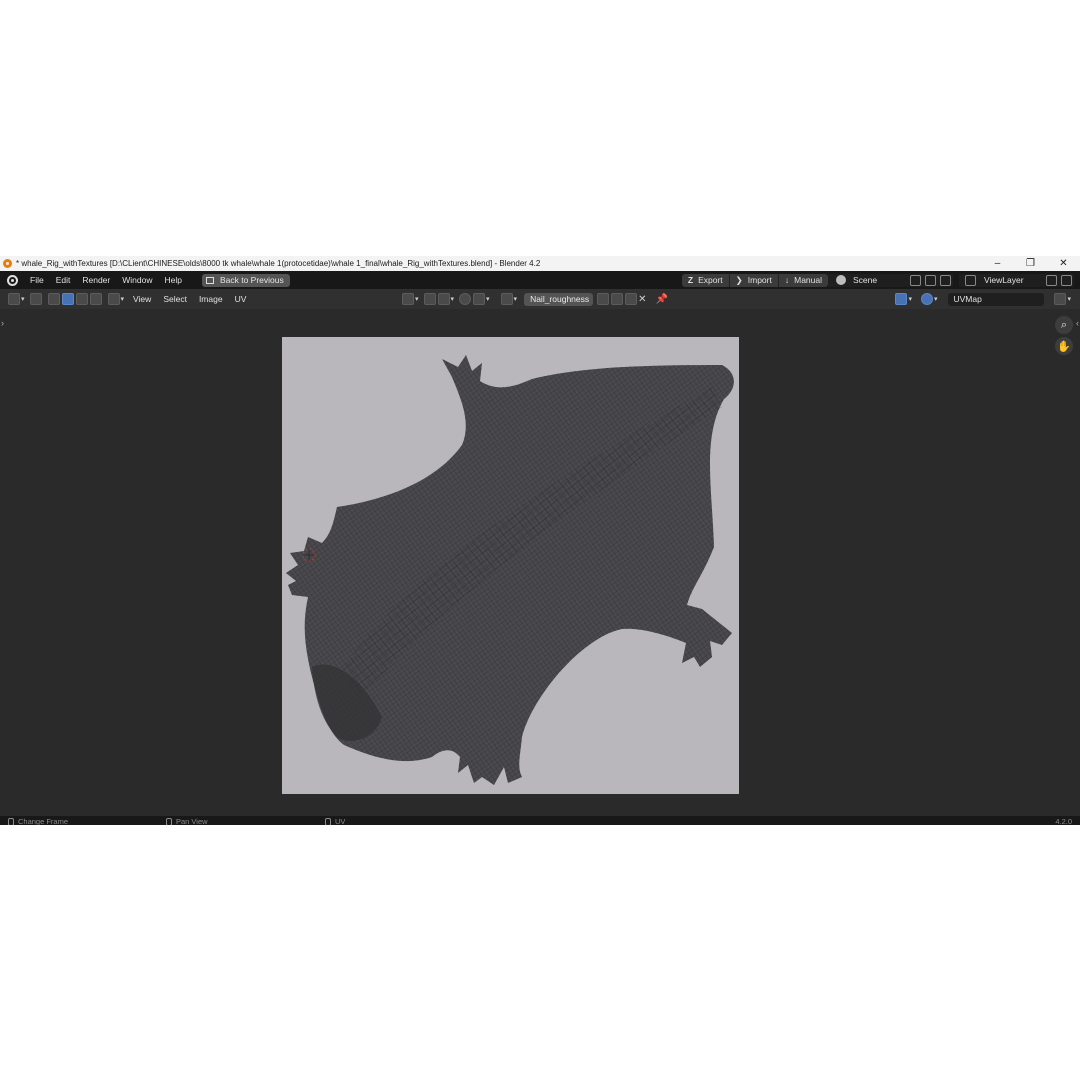 The width and height of the screenshot is (1080, 1080). I want to click on uv-center-tools: ▾ ▾ ▾ ▾ Nail_roughness ✕ 📌, so click(535, 299).